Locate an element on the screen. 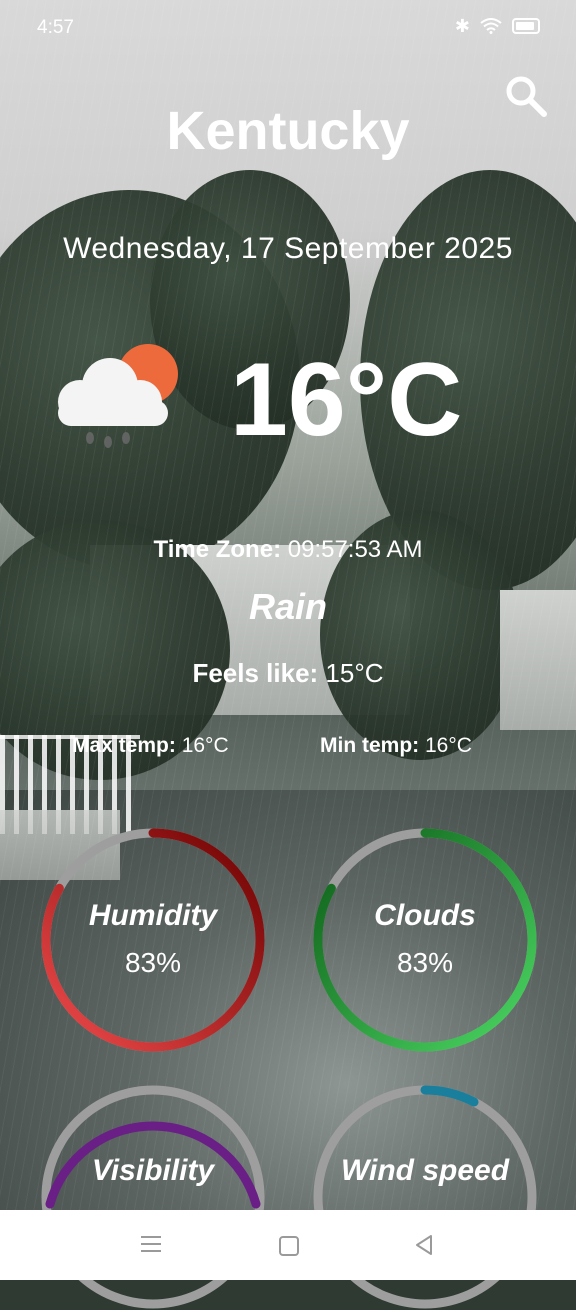  max-temp: Max temp: 16°C is located at coordinates (150, 746).